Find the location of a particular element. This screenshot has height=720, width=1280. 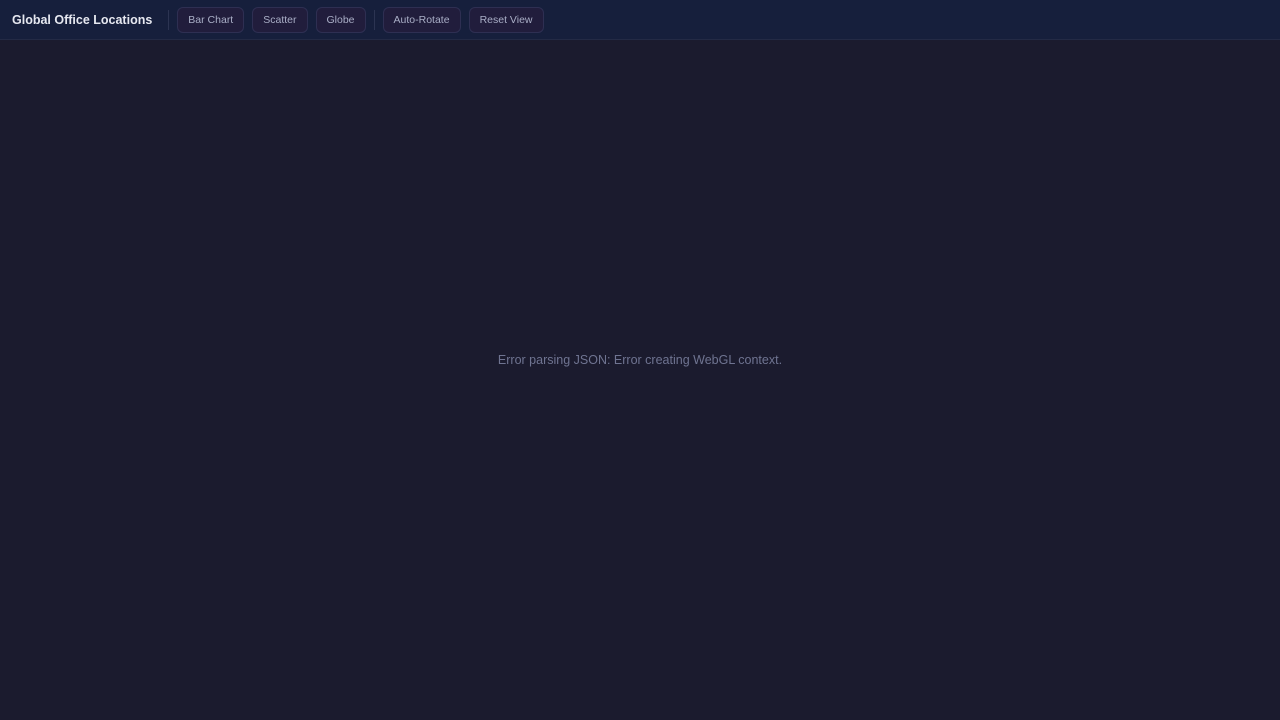

globe-button: Globe is located at coordinates (340, 19).